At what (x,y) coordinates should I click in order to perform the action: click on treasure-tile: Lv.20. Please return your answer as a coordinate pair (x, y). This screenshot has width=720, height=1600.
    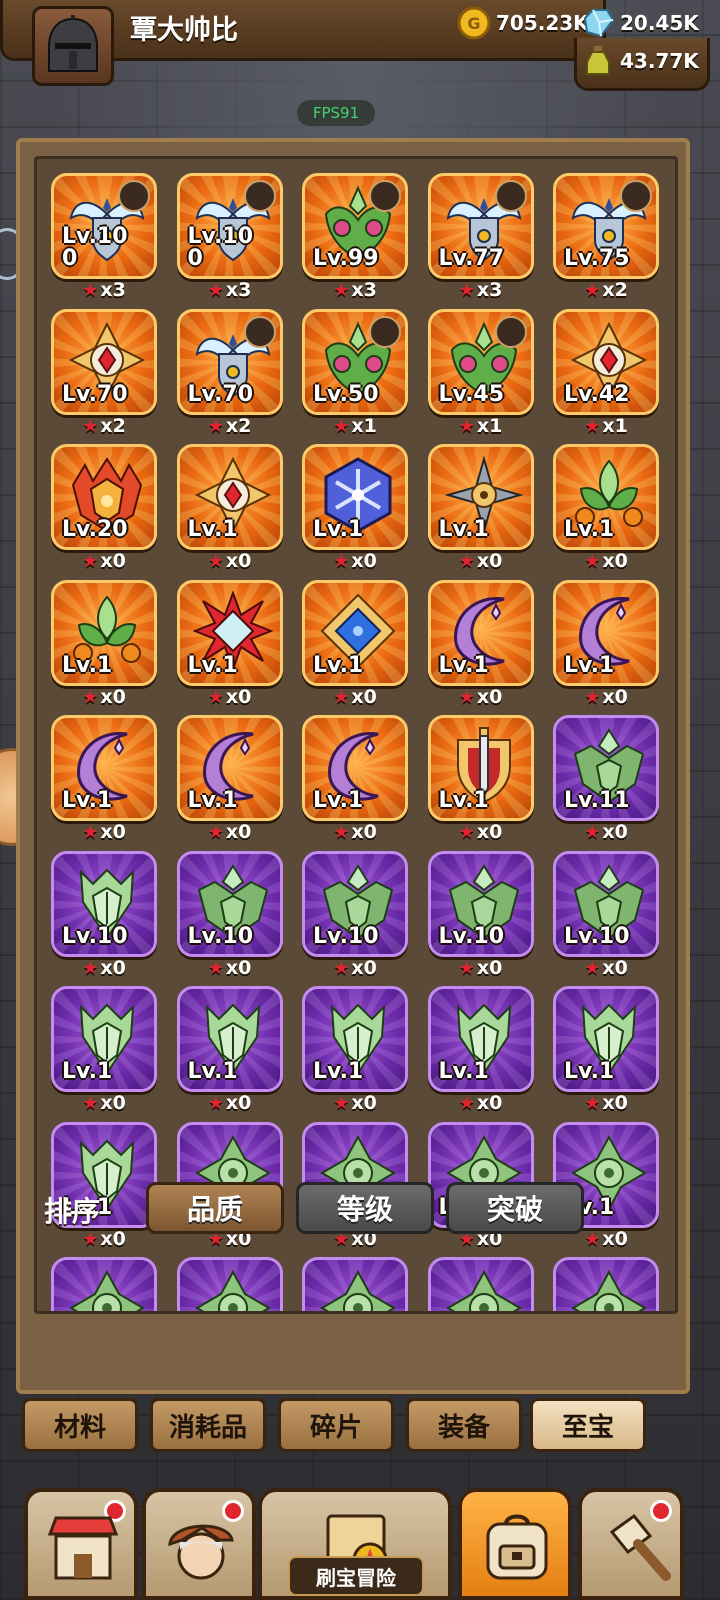
    Looking at the image, I should click on (104, 497).